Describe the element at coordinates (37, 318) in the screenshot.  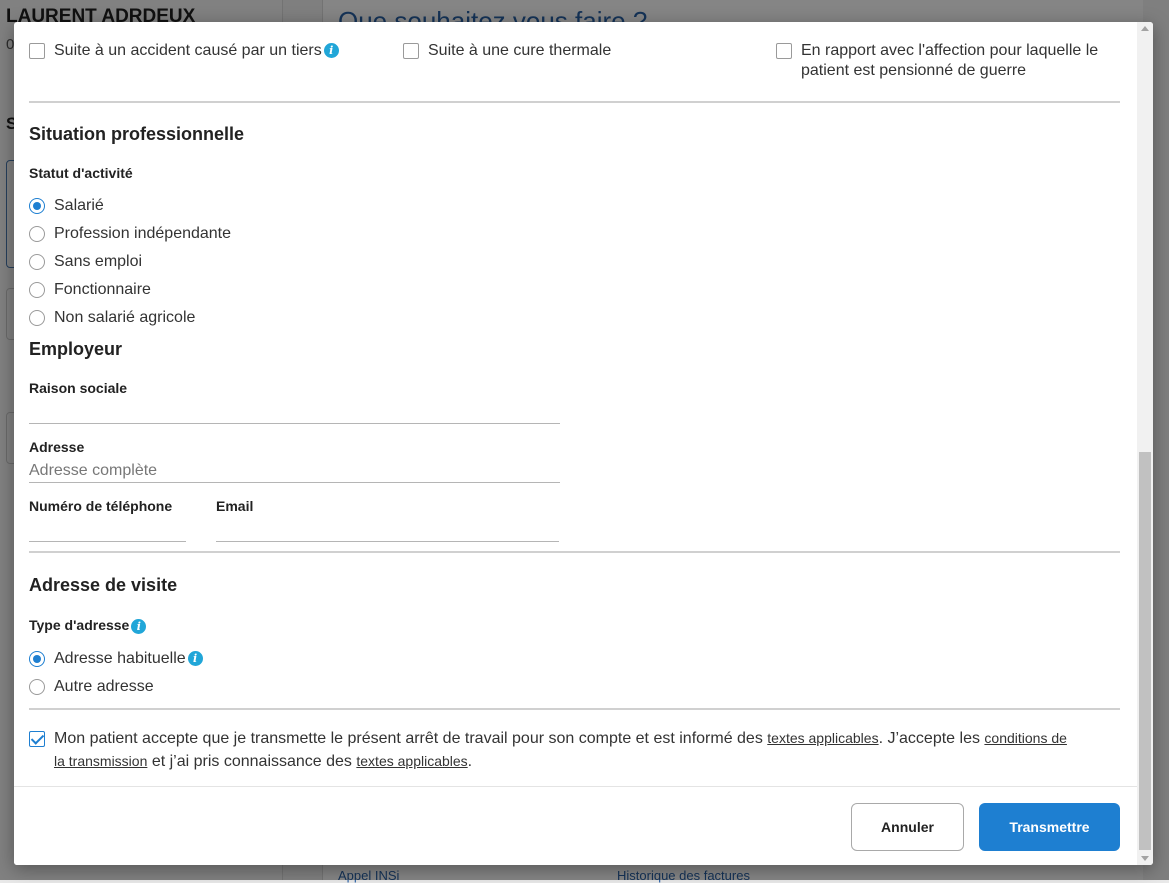
I see `radio-non-salarie-agricole` at that location.